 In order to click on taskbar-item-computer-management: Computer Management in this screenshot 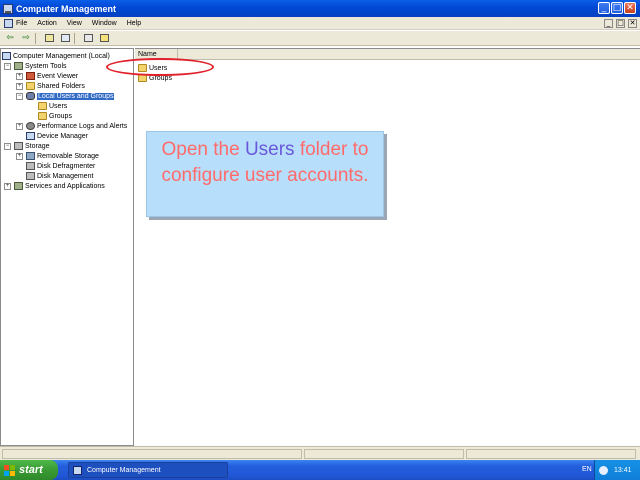, I will do `click(148, 470)`.